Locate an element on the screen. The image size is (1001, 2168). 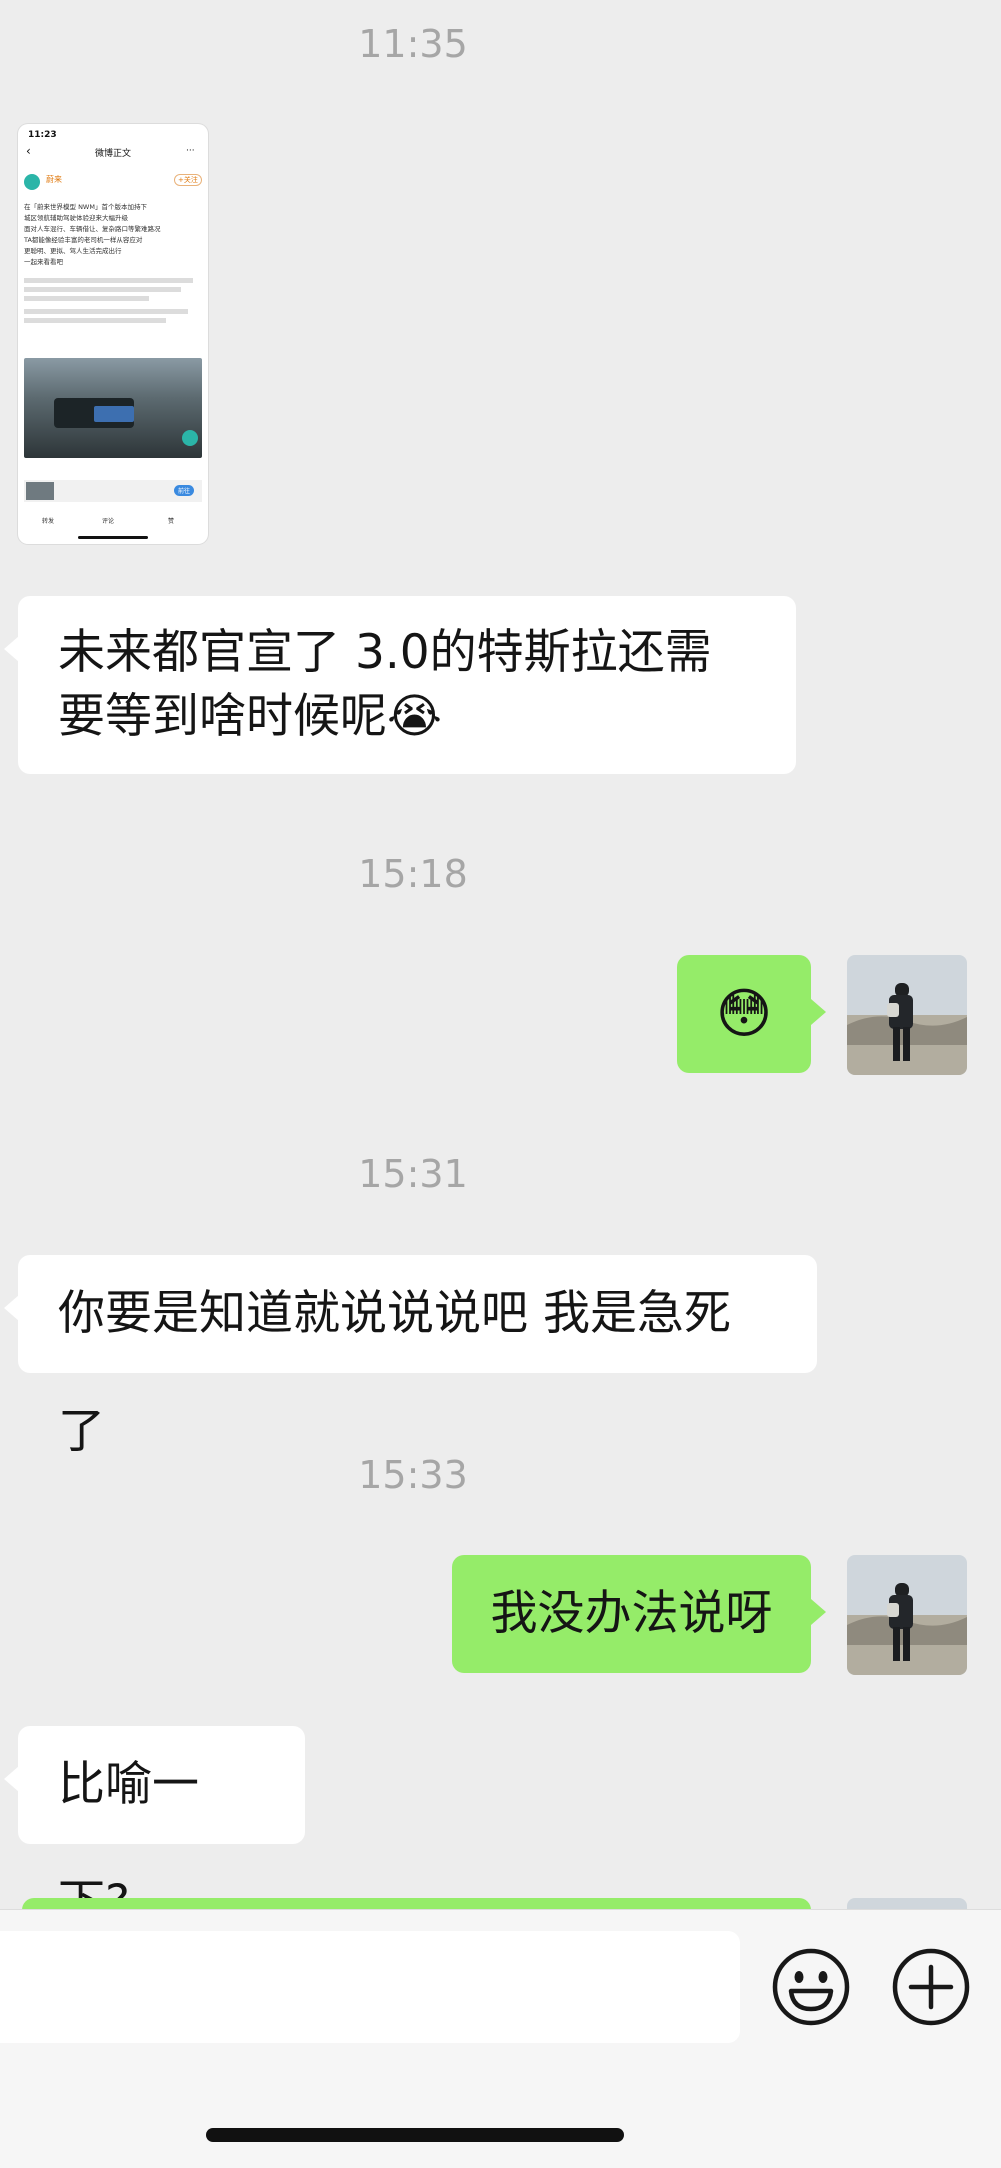
plus-circle-icon is located at coordinates (931, 1987).